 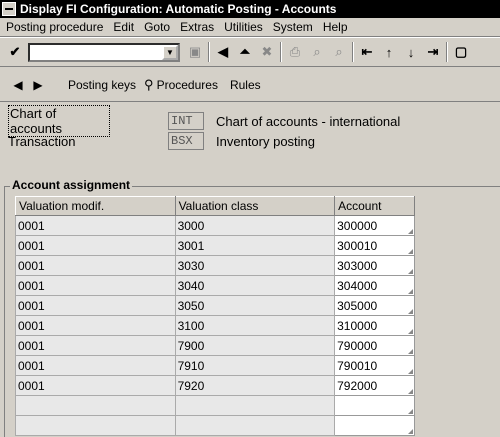 I want to click on posting-keys-button: Posting keys, so click(x=102, y=85).